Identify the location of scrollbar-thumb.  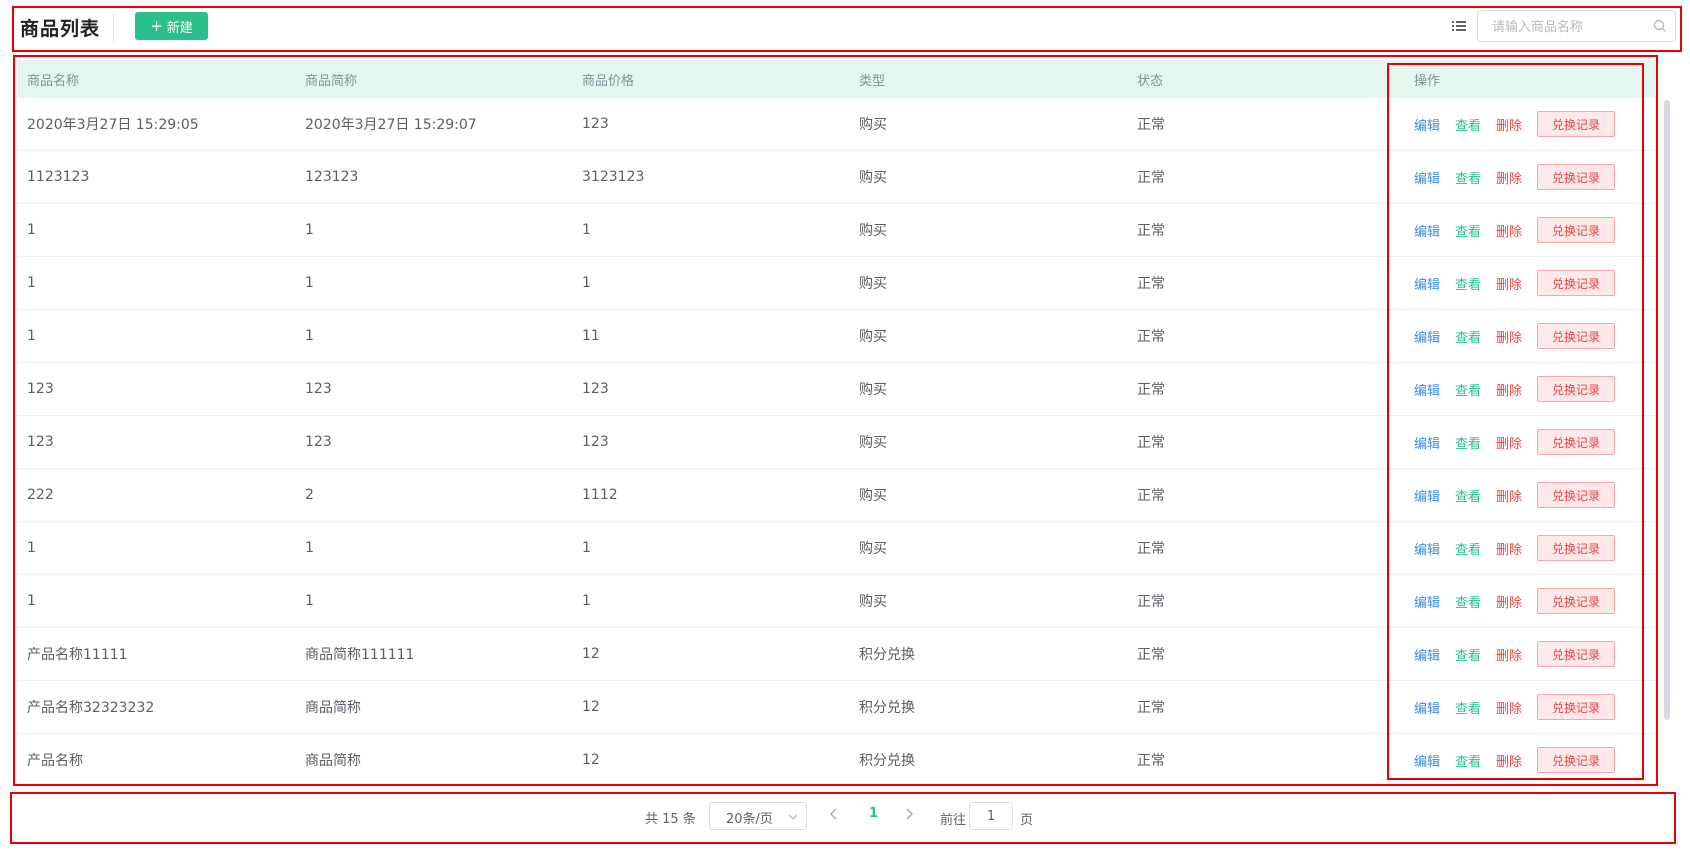
(1667, 410).